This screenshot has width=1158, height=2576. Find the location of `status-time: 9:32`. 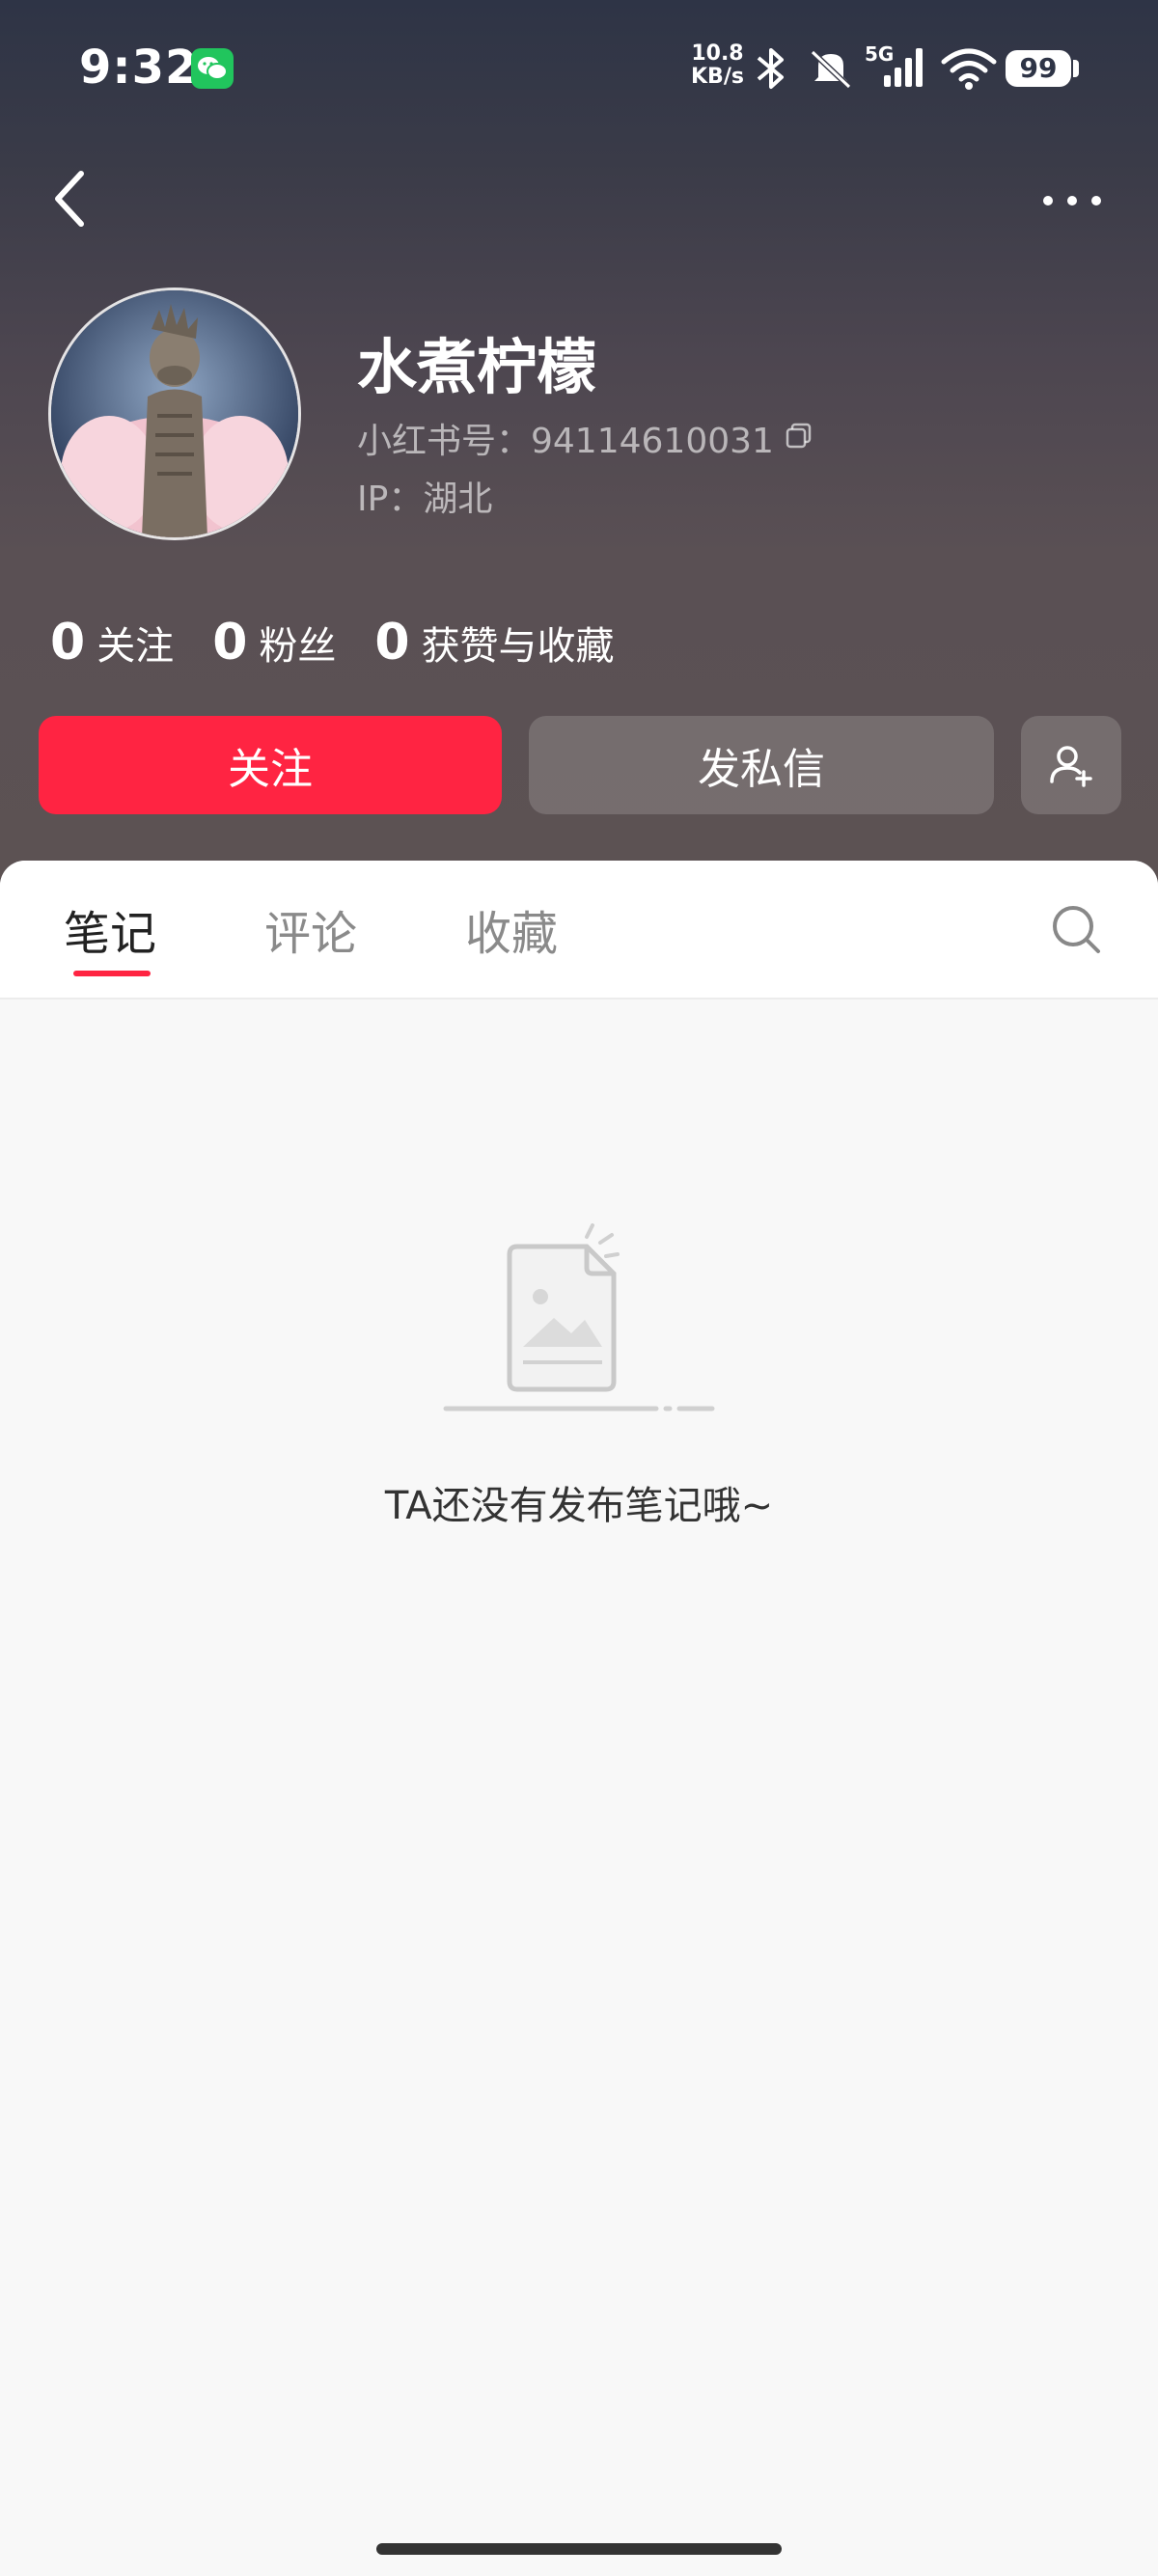

status-time: 9:32 is located at coordinates (139, 68).